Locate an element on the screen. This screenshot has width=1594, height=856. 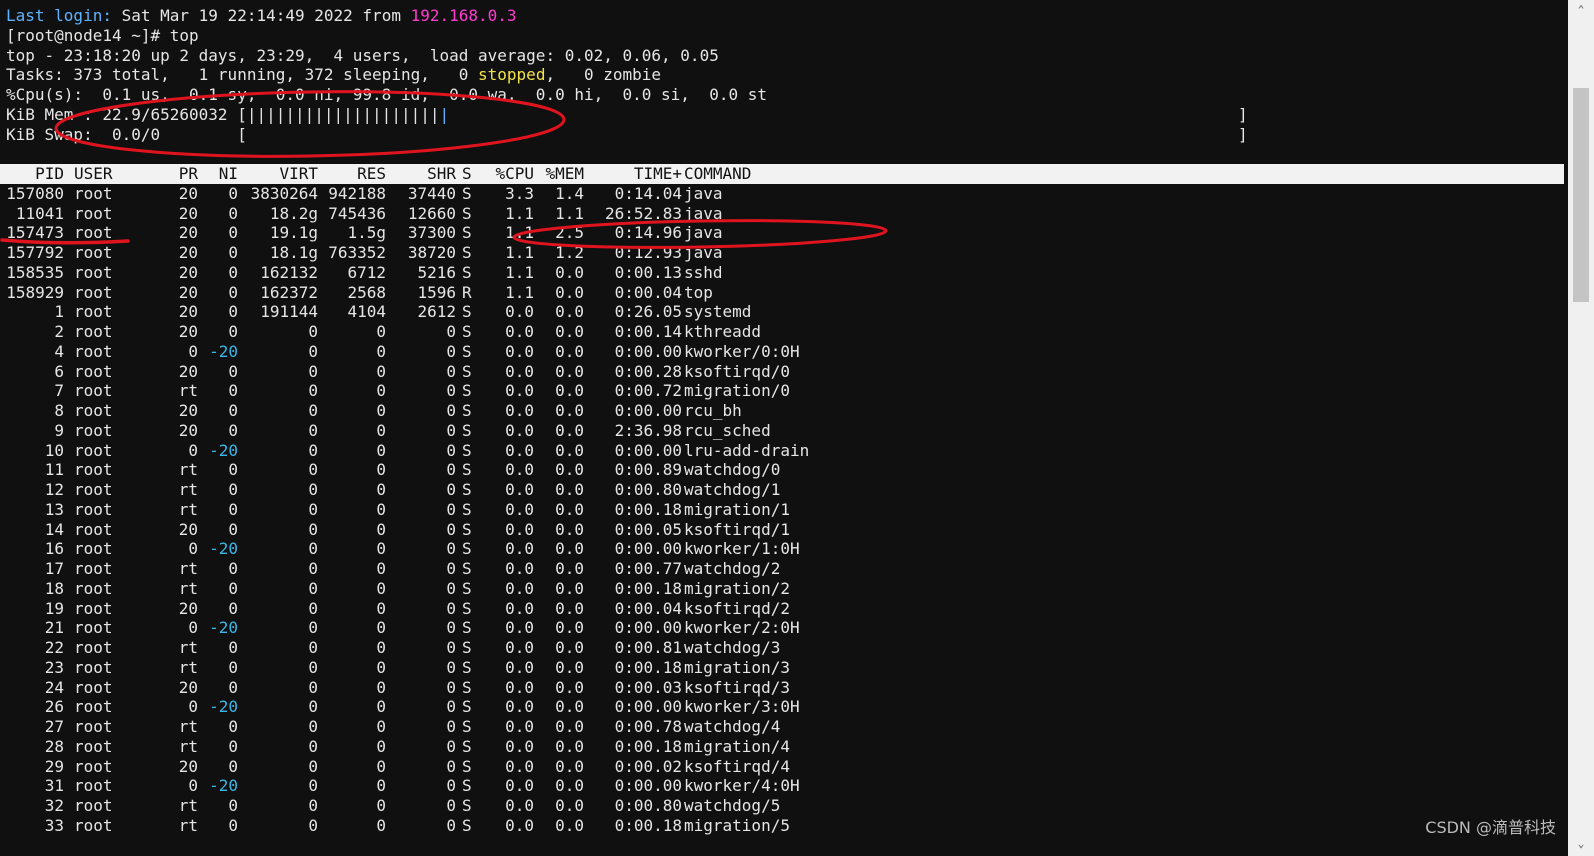
process-row: 31 root 0 -20 0 0 0 S 0.0 0.0 0:00.00 kworker/4:0H is located at coordinates (786, 786).